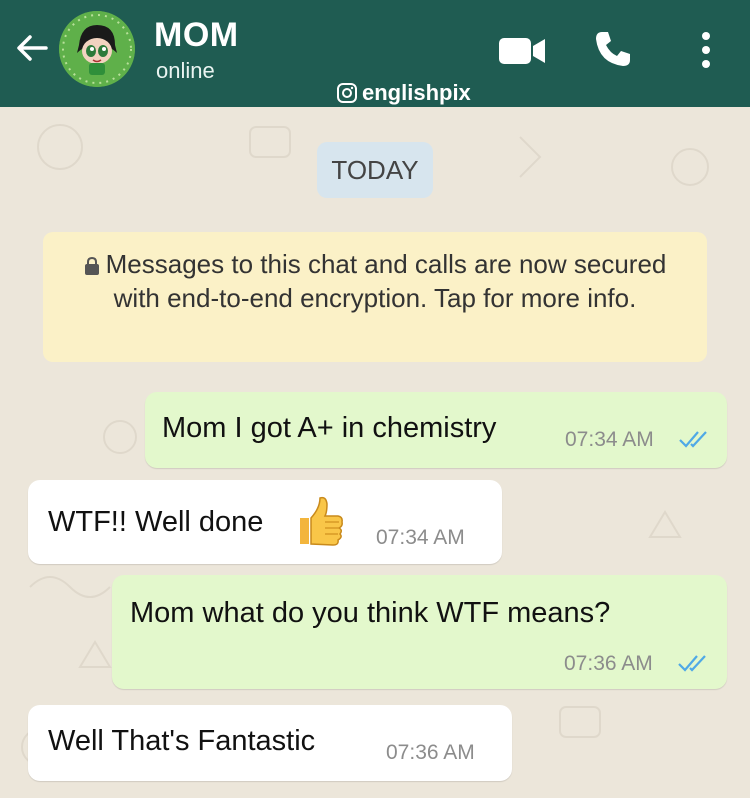 Image resolution: width=750 pixels, height=798 pixels. Describe the element at coordinates (706, 50) in the screenshot. I see `more-vert-icon` at that location.